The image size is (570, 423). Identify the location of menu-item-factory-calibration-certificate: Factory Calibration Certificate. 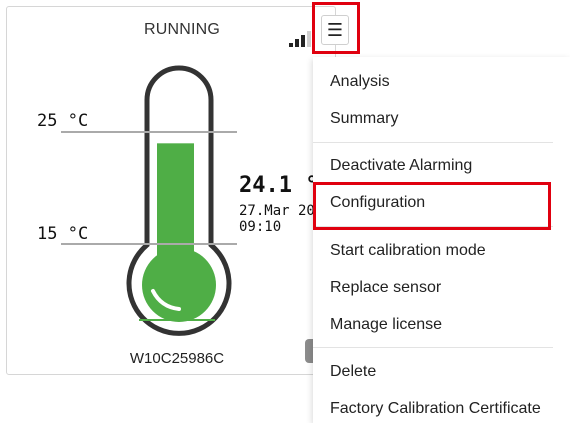
(435, 409).